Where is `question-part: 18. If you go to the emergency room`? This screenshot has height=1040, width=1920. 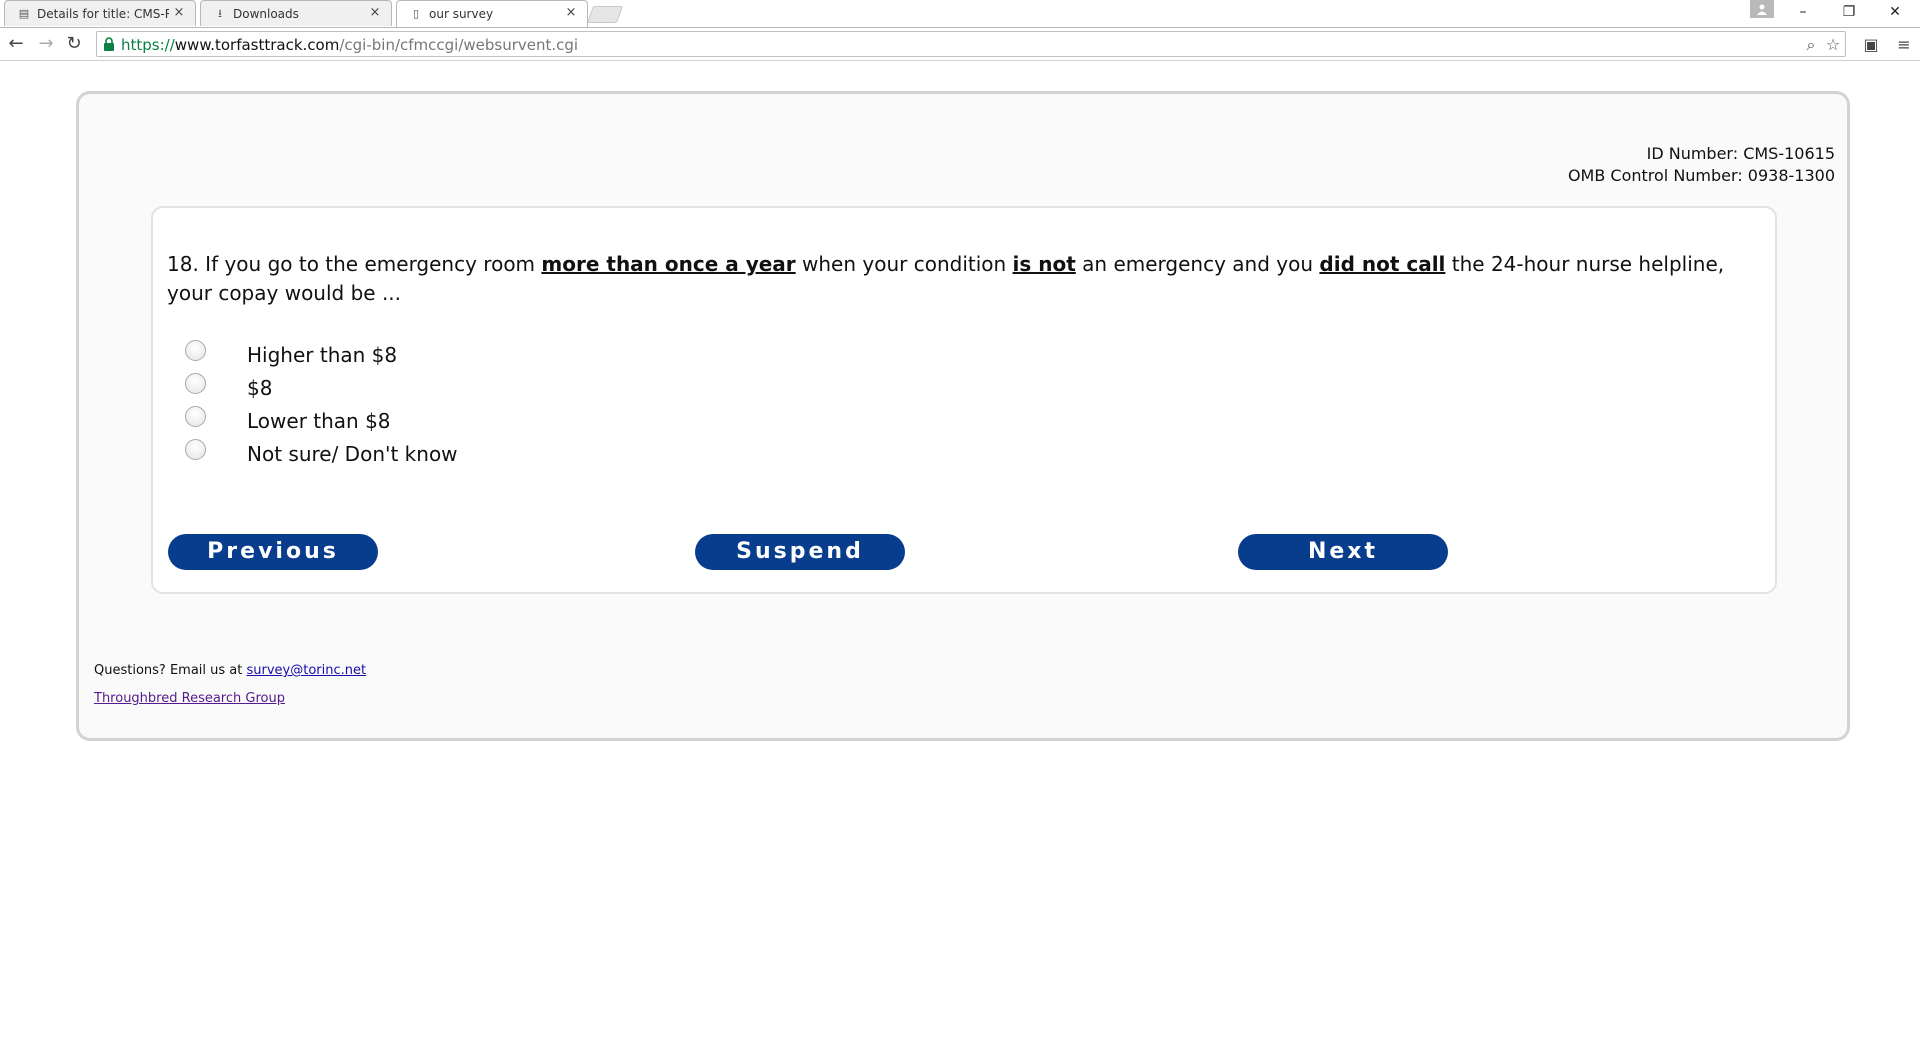 question-part: 18. If you go to the emergency room is located at coordinates (354, 264).